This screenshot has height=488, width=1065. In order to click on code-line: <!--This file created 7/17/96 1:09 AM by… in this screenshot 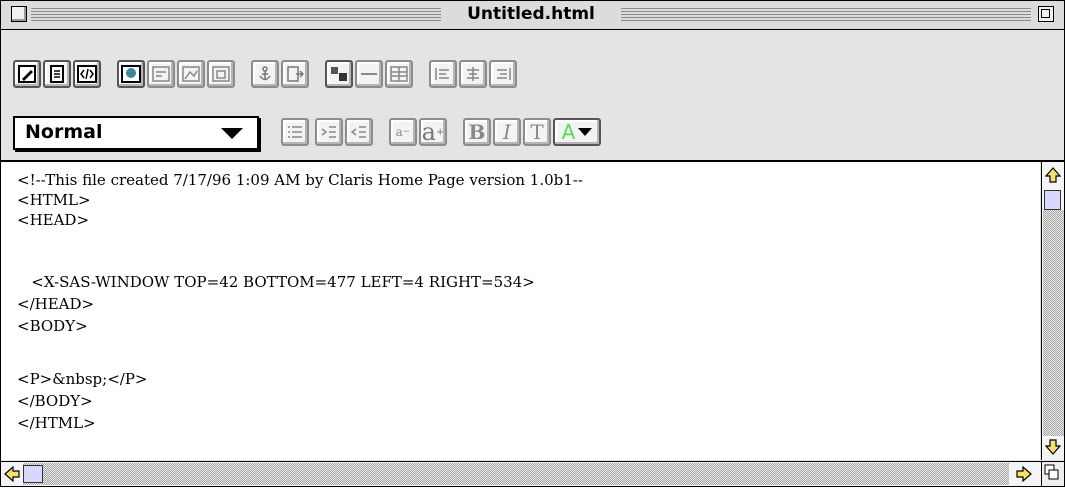, I will do `click(300, 180)`.